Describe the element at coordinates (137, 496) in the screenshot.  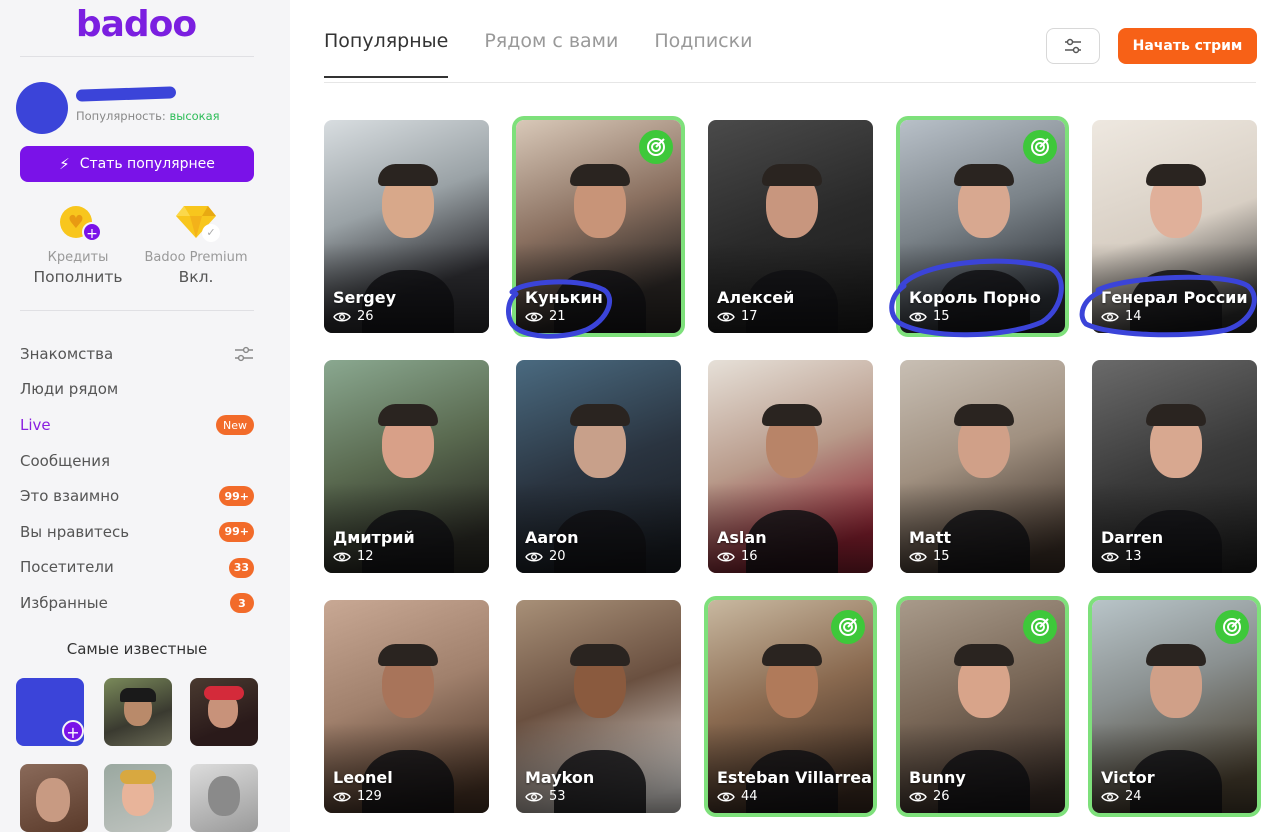
I see `nav-item: Это взаимно 99+` at that location.